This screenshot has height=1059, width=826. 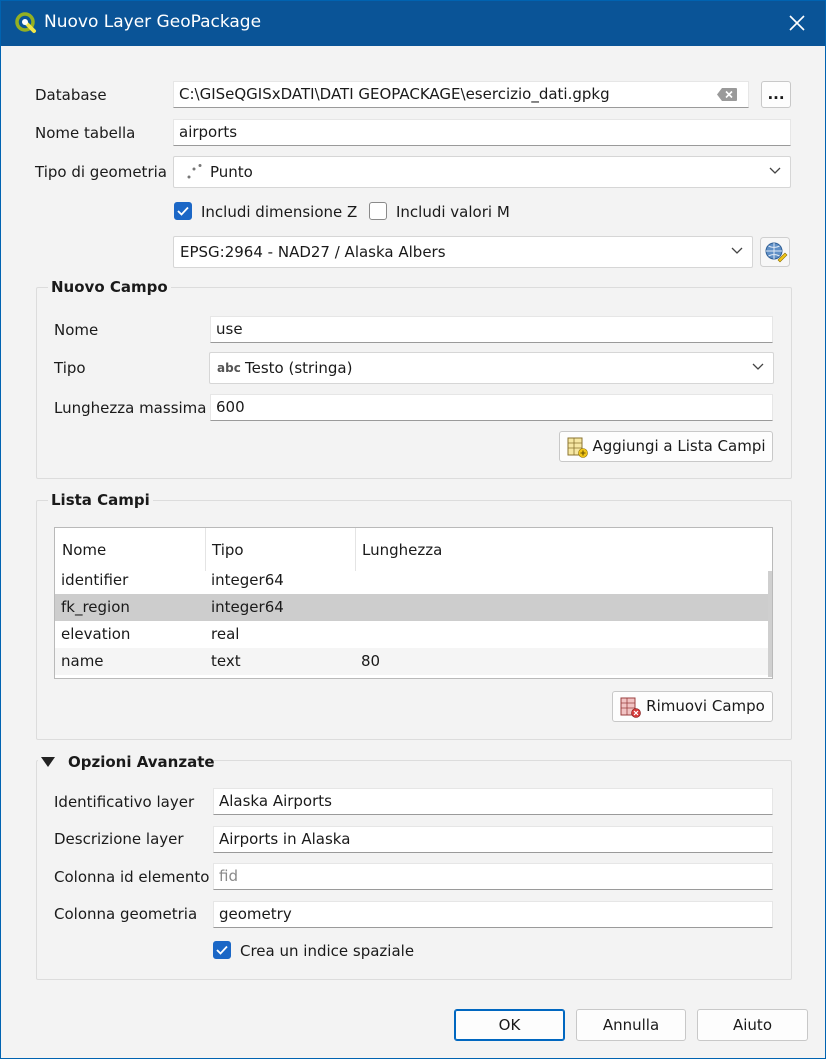 I want to click on collapse-triangle-icon, so click(x=48, y=762).